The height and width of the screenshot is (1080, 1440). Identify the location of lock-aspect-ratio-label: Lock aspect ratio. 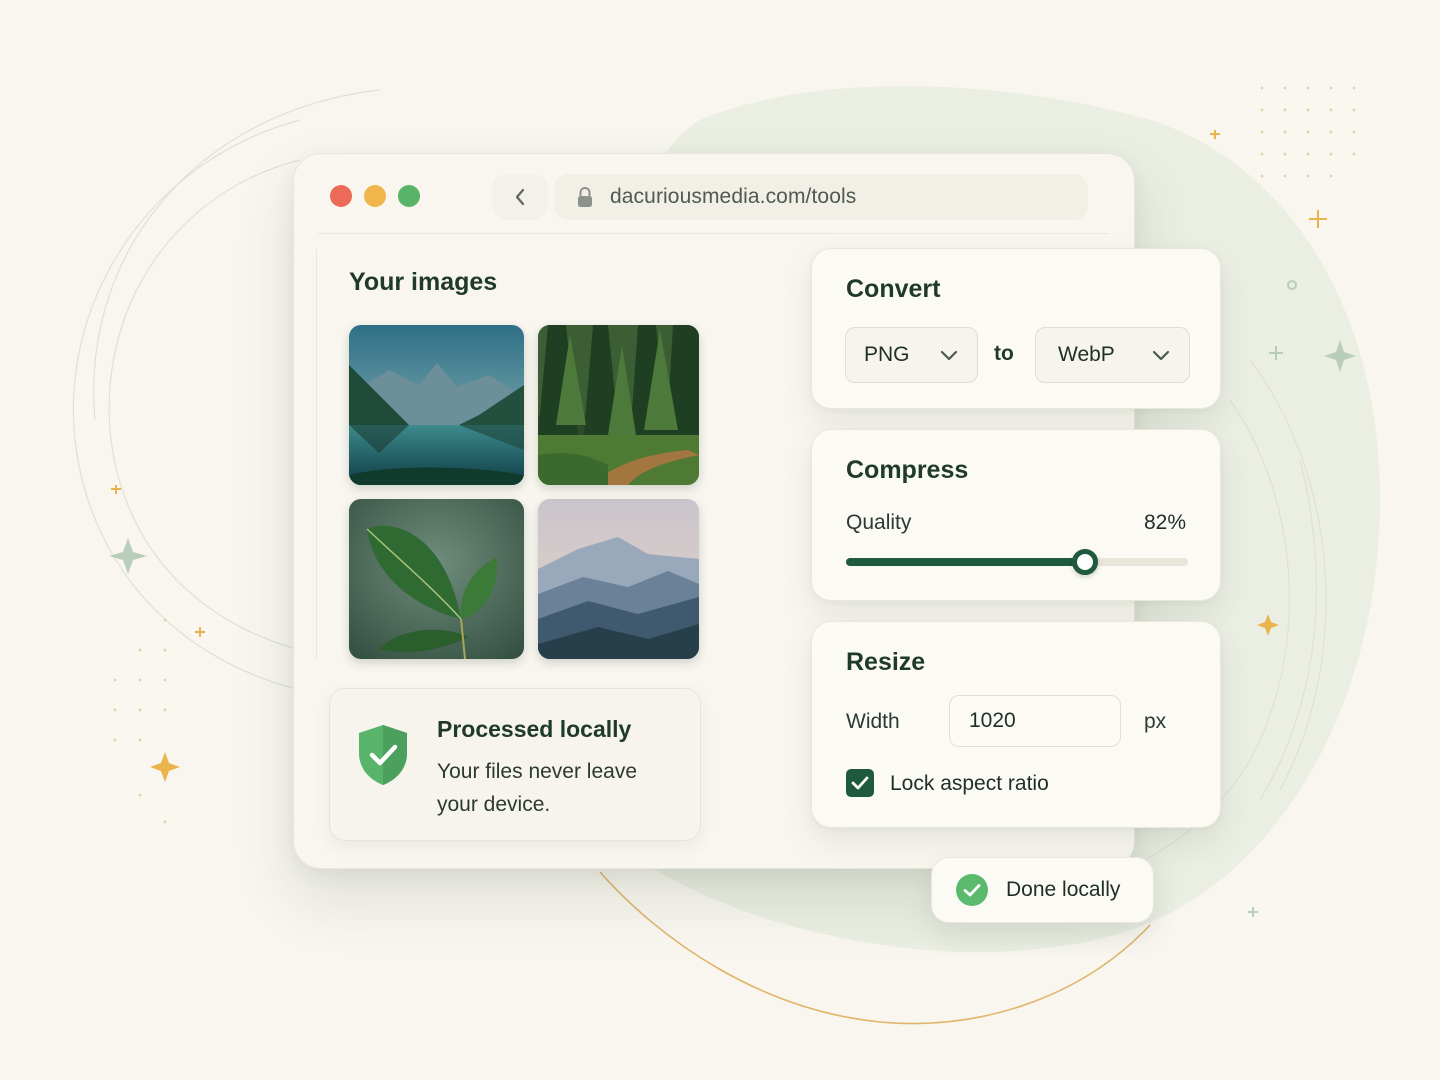
(969, 784).